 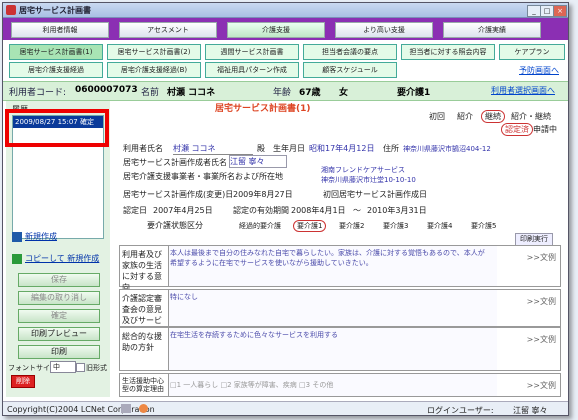 I want to click on status-applying: 申請中, so click(x=545, y=129).